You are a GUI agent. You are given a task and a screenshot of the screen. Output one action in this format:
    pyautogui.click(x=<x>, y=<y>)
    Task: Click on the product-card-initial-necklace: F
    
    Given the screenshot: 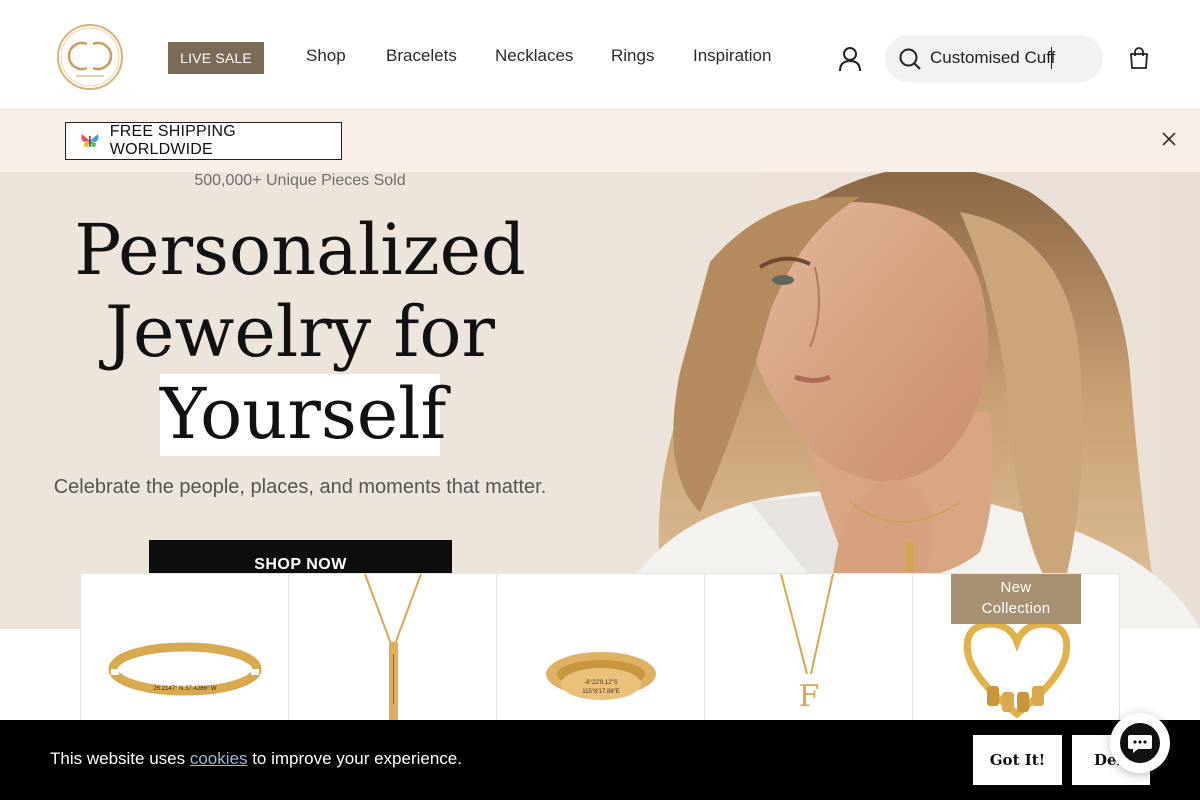 What is the action you would take?
    pyautogui.click(x=808, y=653)
    